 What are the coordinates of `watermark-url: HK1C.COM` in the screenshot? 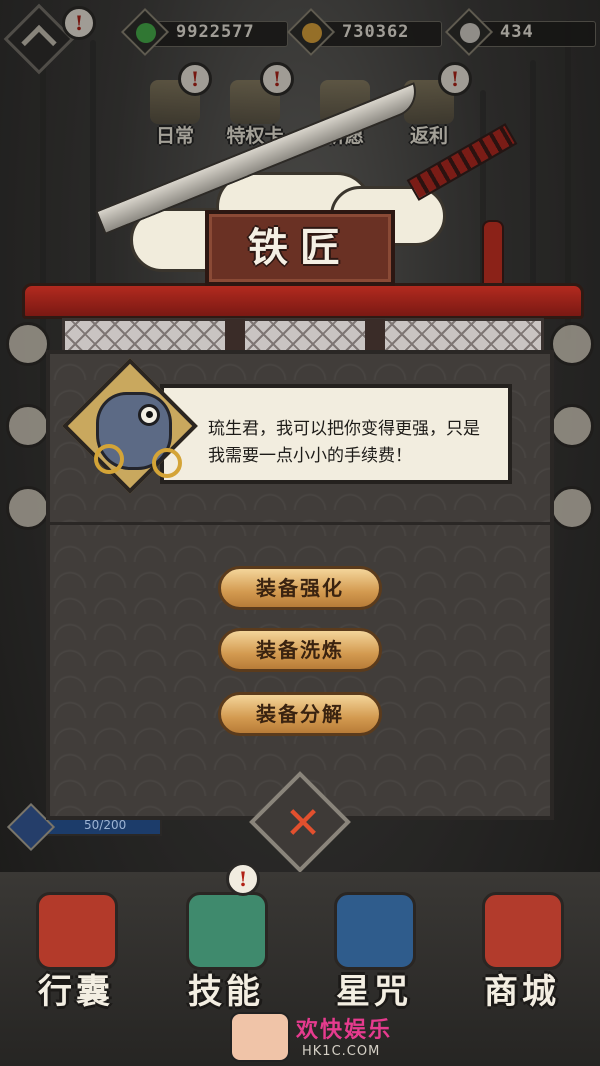 It's located at (341, 1051).